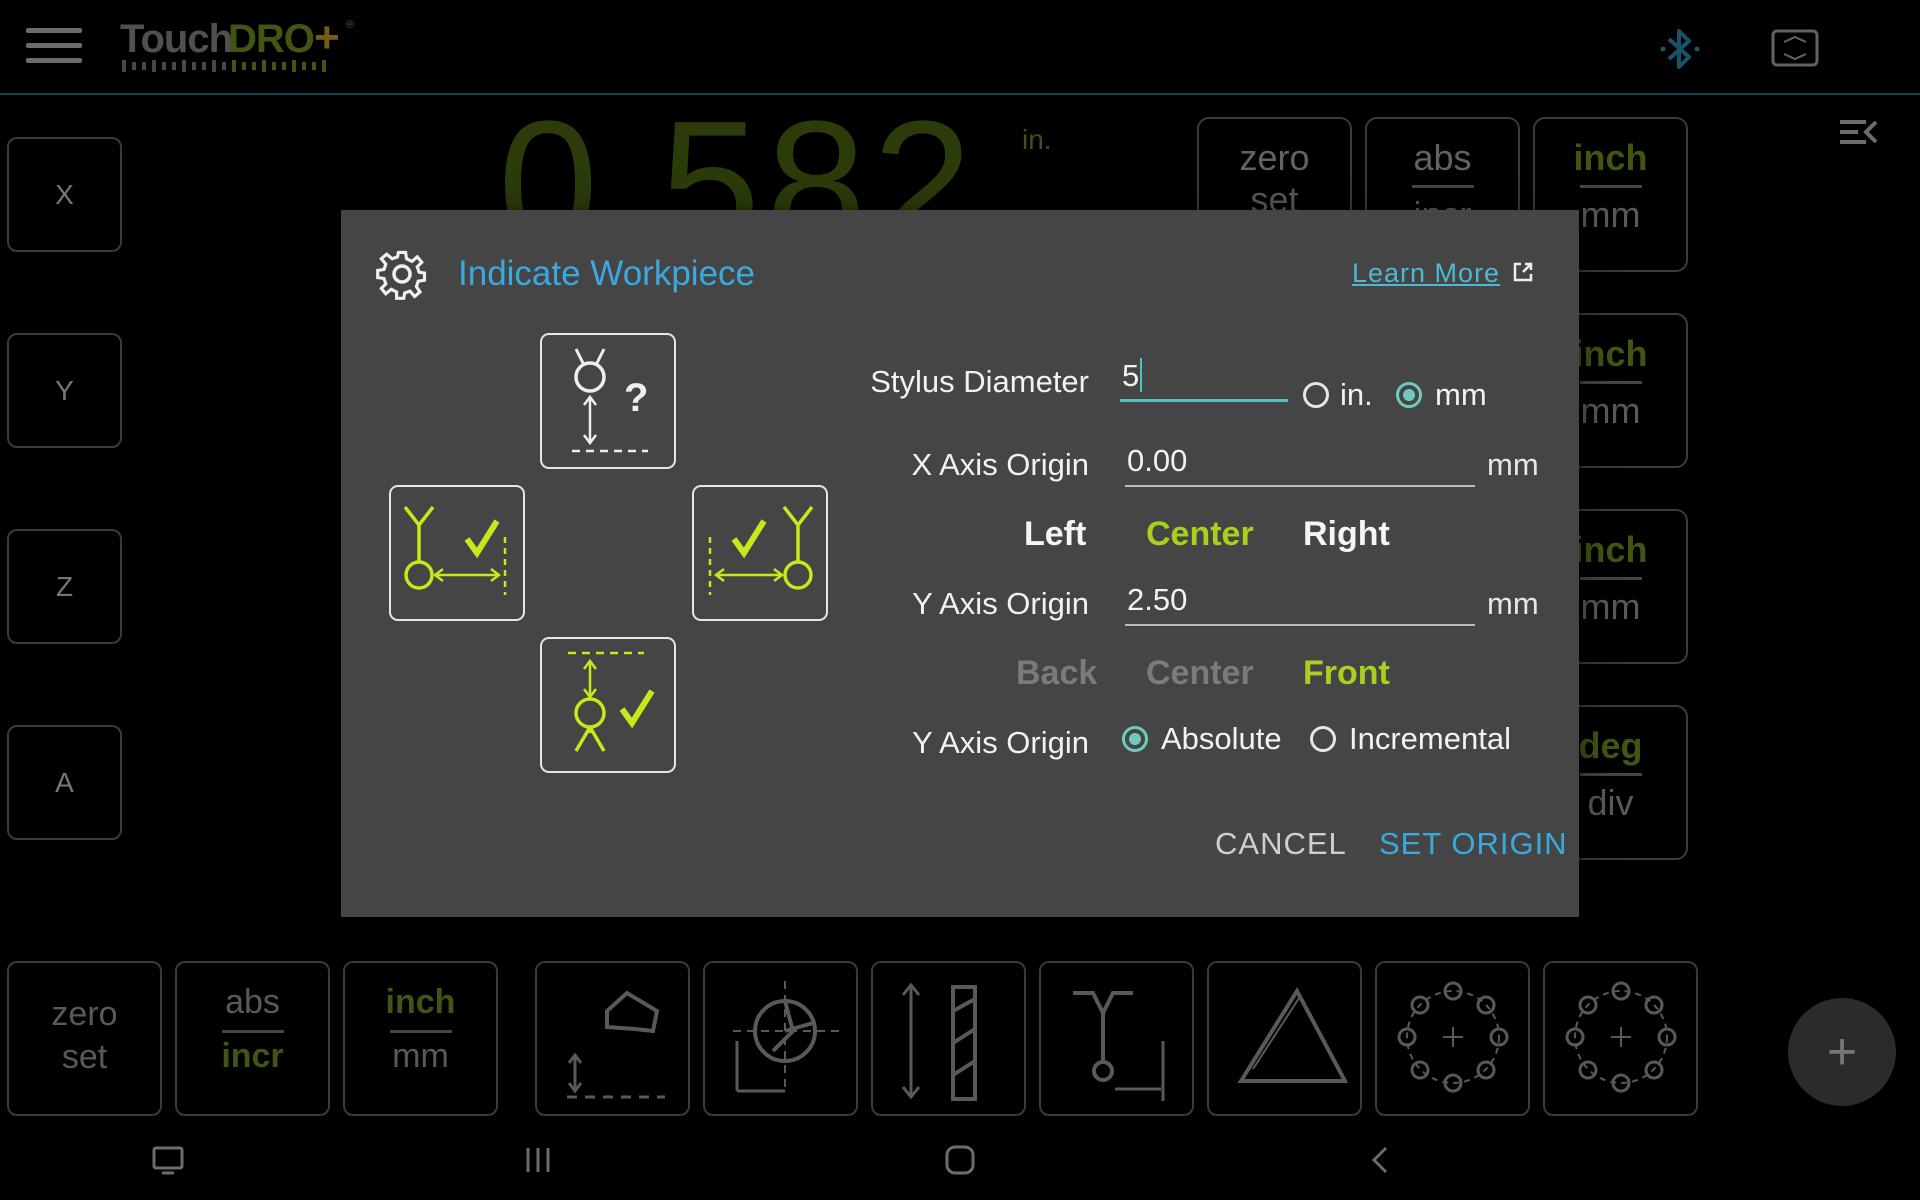 The width and height of the screenshot is (1920, 1200). What do you see at coordinates (1200, 673) in the screenshot?
I see `y-center-option: Center` at bounding box center [1200, 673].